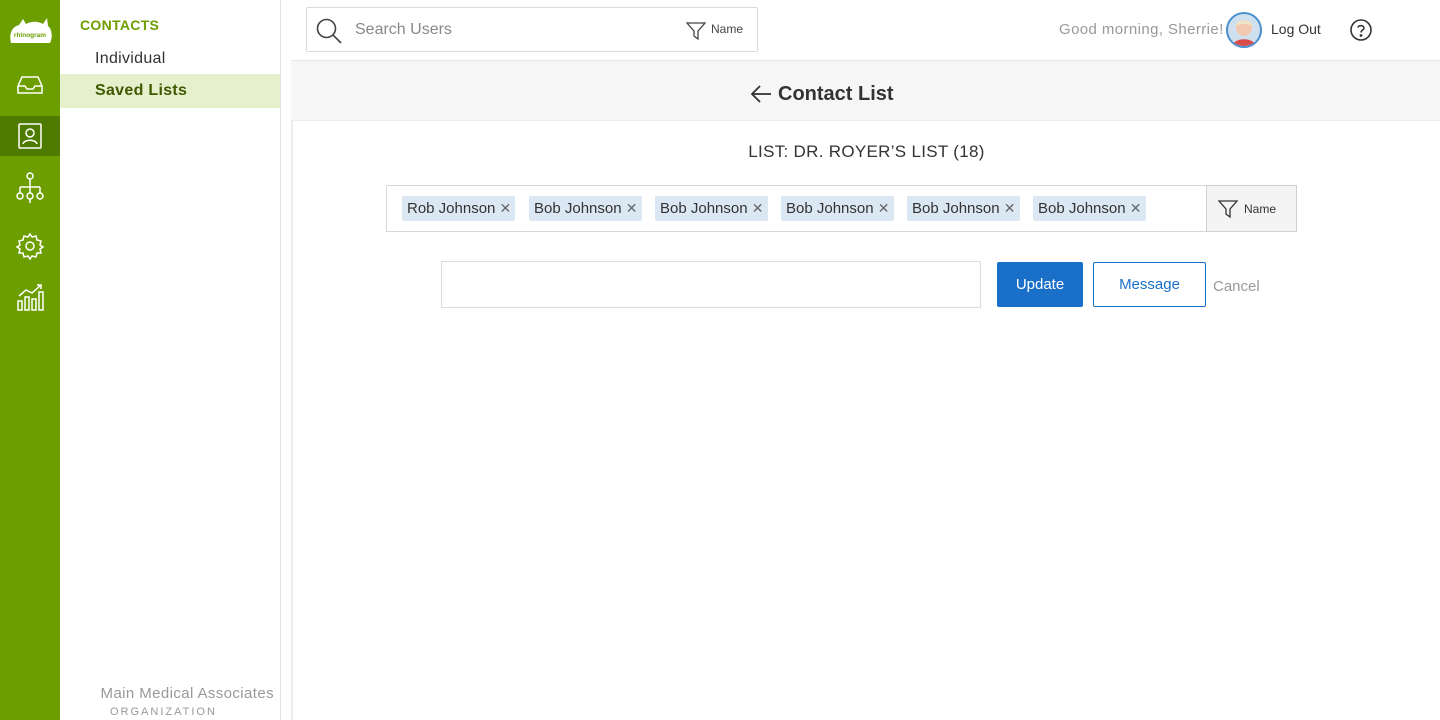  I want to click on sidebar-item-individual: Individual, so click(170, 59).